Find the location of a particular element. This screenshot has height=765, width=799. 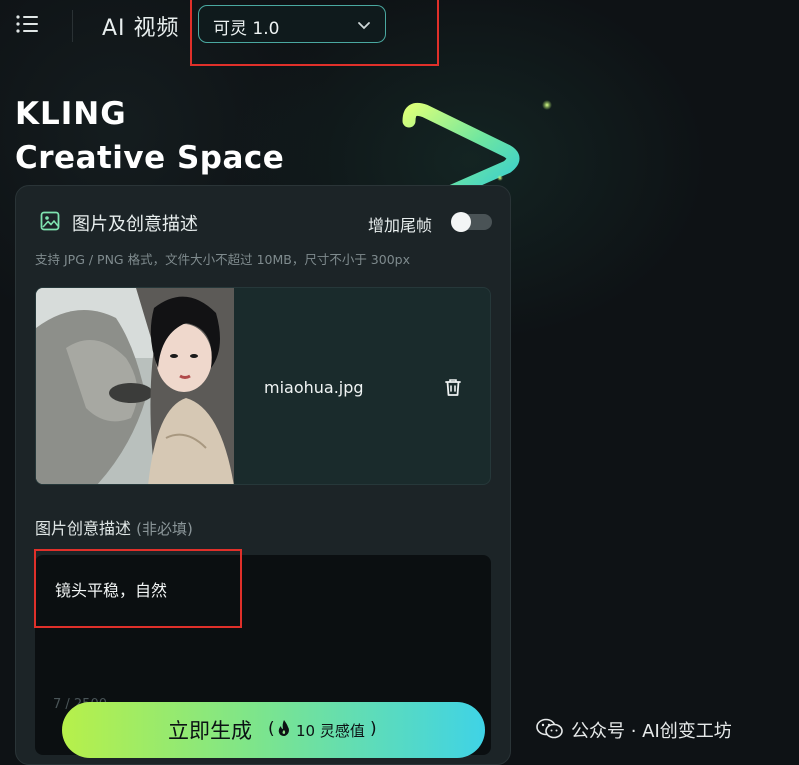

trash-icon is located at coordinates (453, 387).